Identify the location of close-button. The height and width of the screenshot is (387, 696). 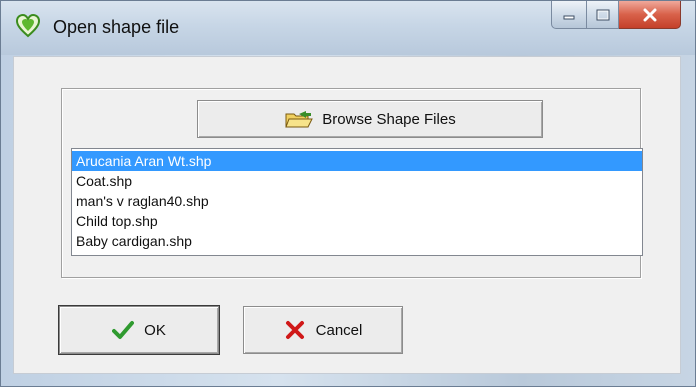
(650, 15).